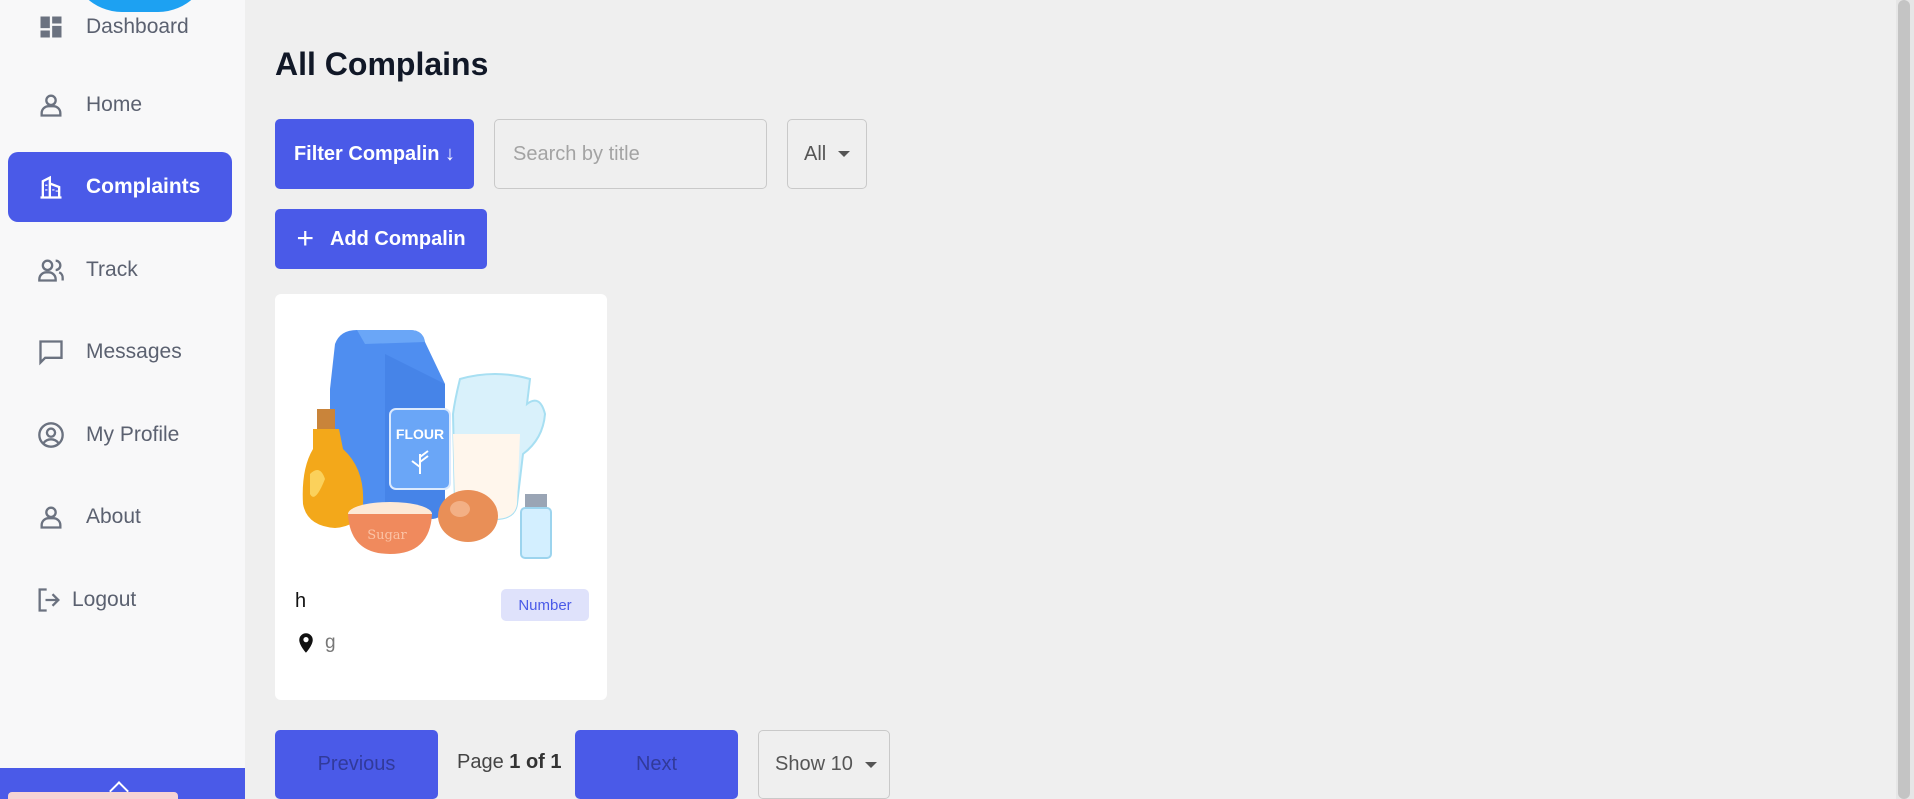 The image size is (1914, 799). Describe the element at coordinates (656, 764) in the screenshot. I see `next-button: Next` at that location.